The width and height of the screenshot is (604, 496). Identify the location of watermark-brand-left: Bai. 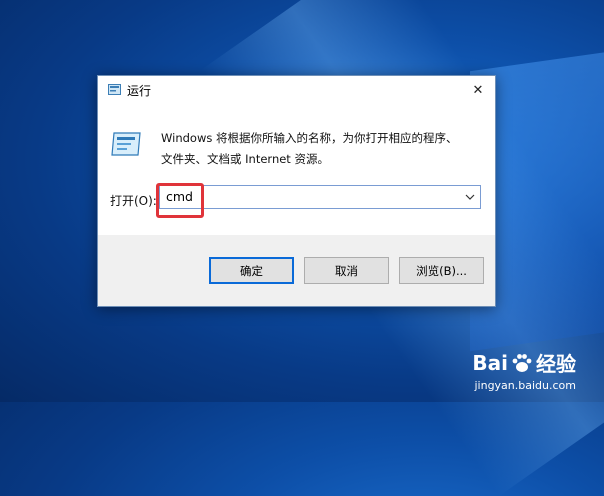
(490, 362).